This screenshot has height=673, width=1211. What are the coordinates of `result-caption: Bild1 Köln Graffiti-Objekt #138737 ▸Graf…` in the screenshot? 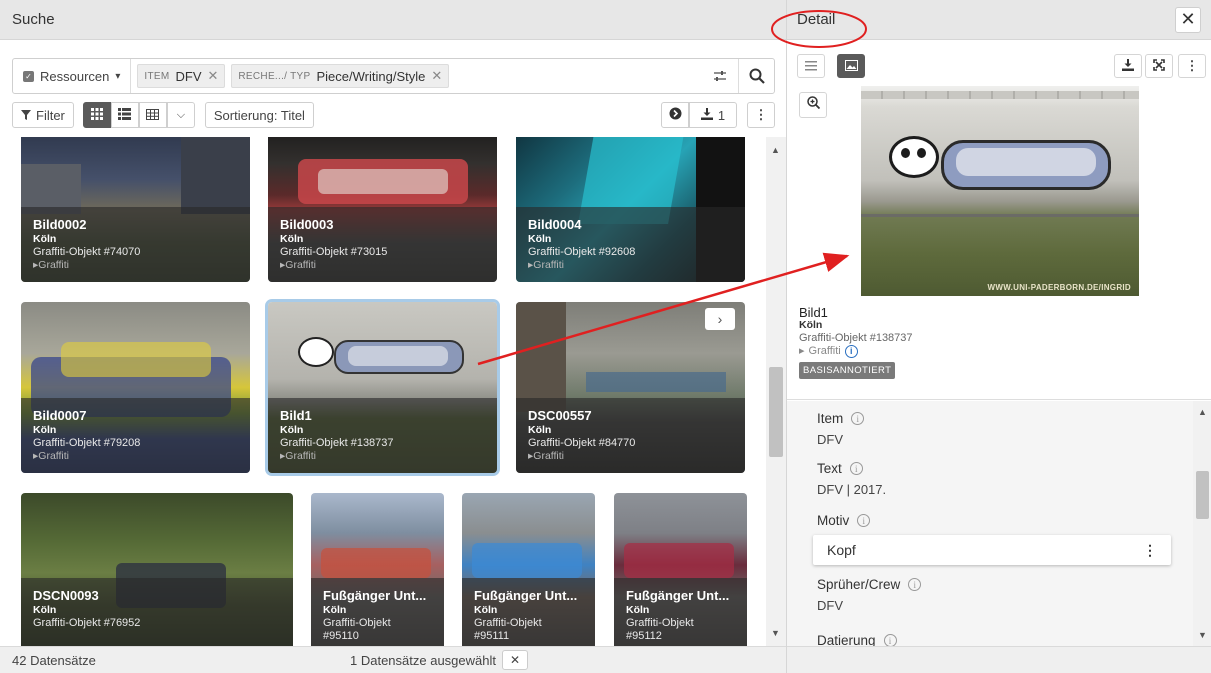 It's located at (382, 435).